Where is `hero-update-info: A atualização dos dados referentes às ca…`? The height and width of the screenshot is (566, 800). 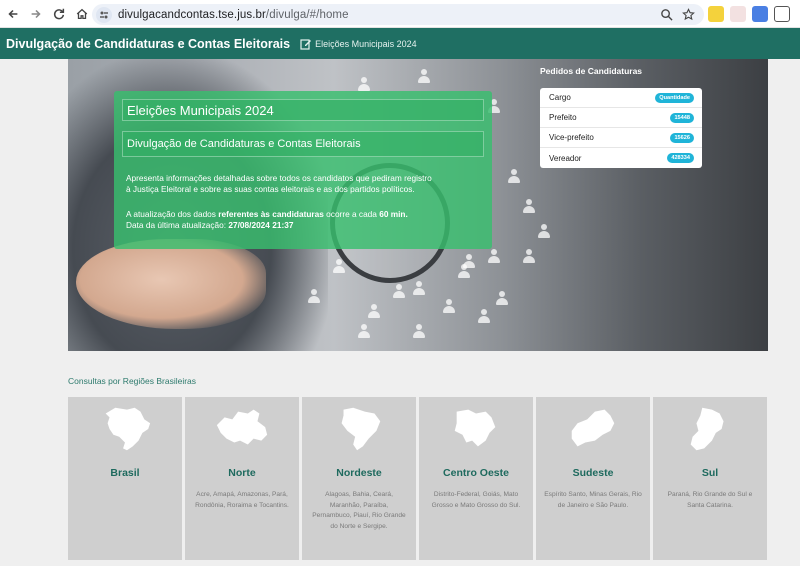 hero-update-info: A atualização dos dados referentes às ca… is located at coordinates (267, 219).